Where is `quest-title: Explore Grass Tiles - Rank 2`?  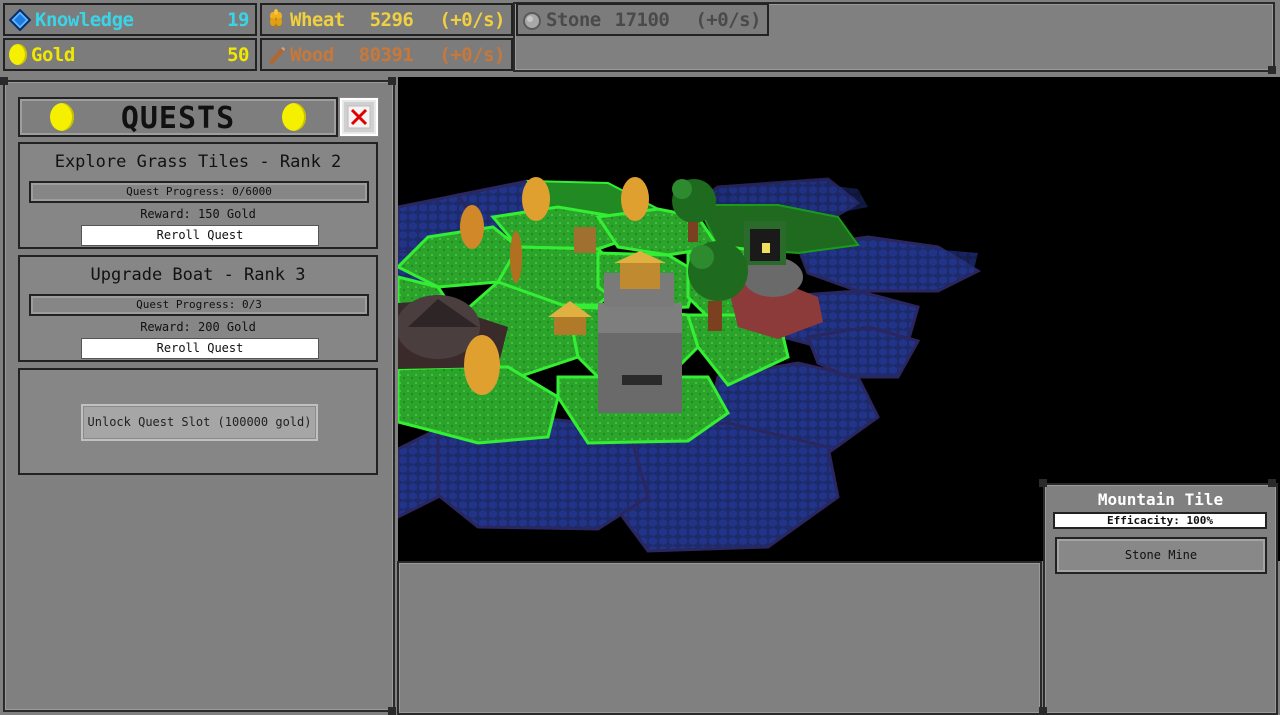 quest-title: Explore Grass Tiles - Rank 2 is located at coordinates (198, 162).